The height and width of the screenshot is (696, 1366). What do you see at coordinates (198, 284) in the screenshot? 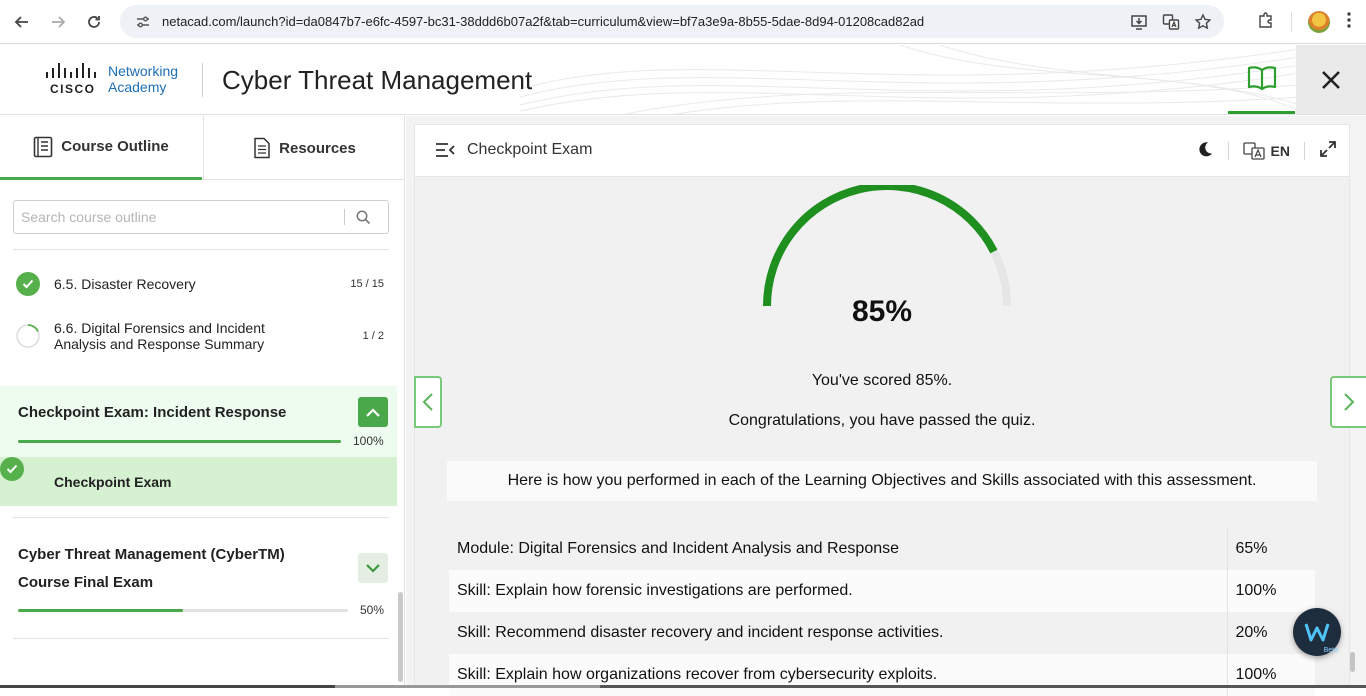
I see `outline-item-6-5: 6.5. Disaster Recovery 15 / 15` at bounding box center [198, 284].